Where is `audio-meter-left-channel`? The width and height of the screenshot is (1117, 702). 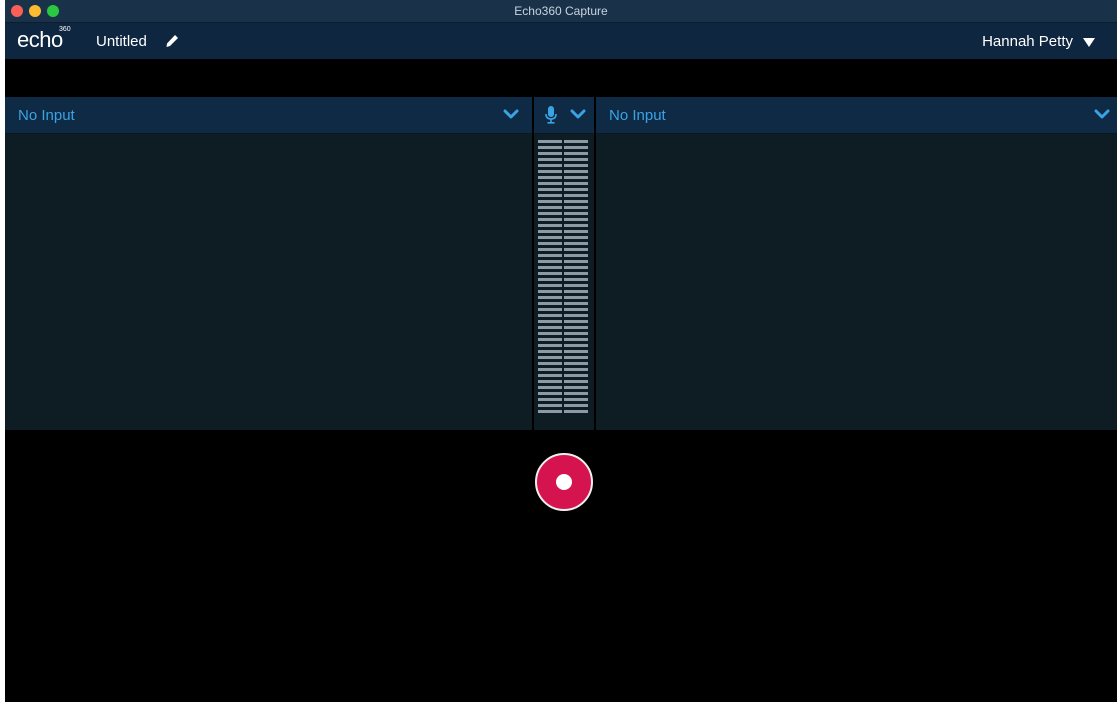
audio-meter-left-channel is located at coordinates (550, 278).